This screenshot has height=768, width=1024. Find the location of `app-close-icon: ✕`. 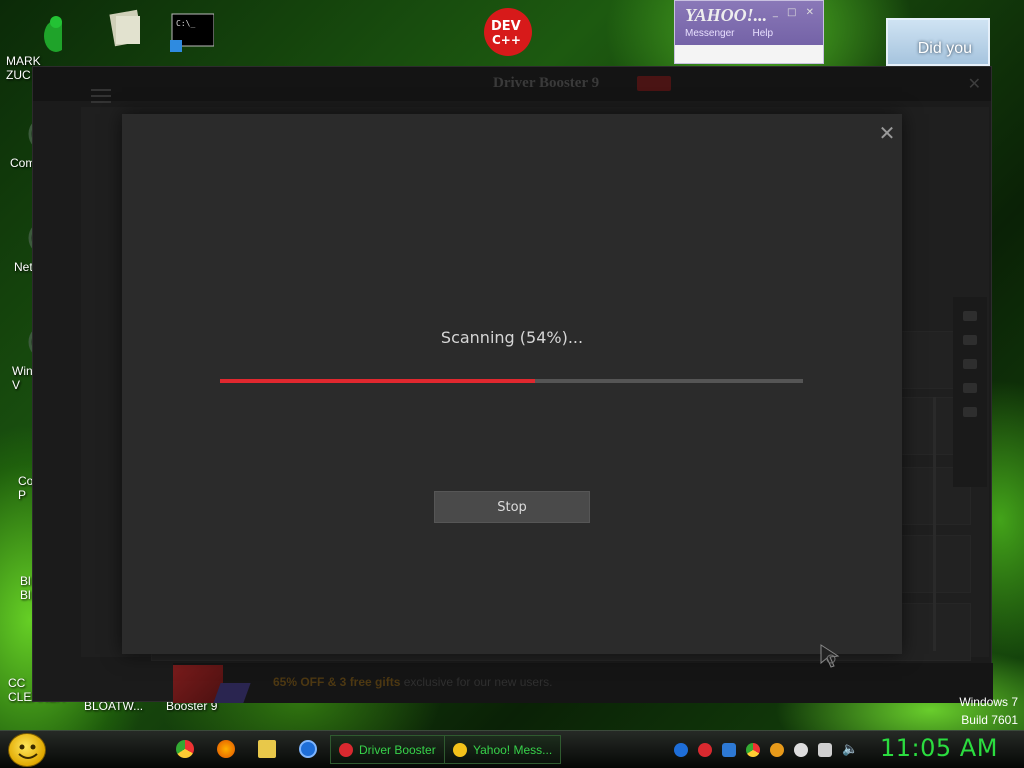

app-close-icon: ✕ is located at coordinates (974, 83).